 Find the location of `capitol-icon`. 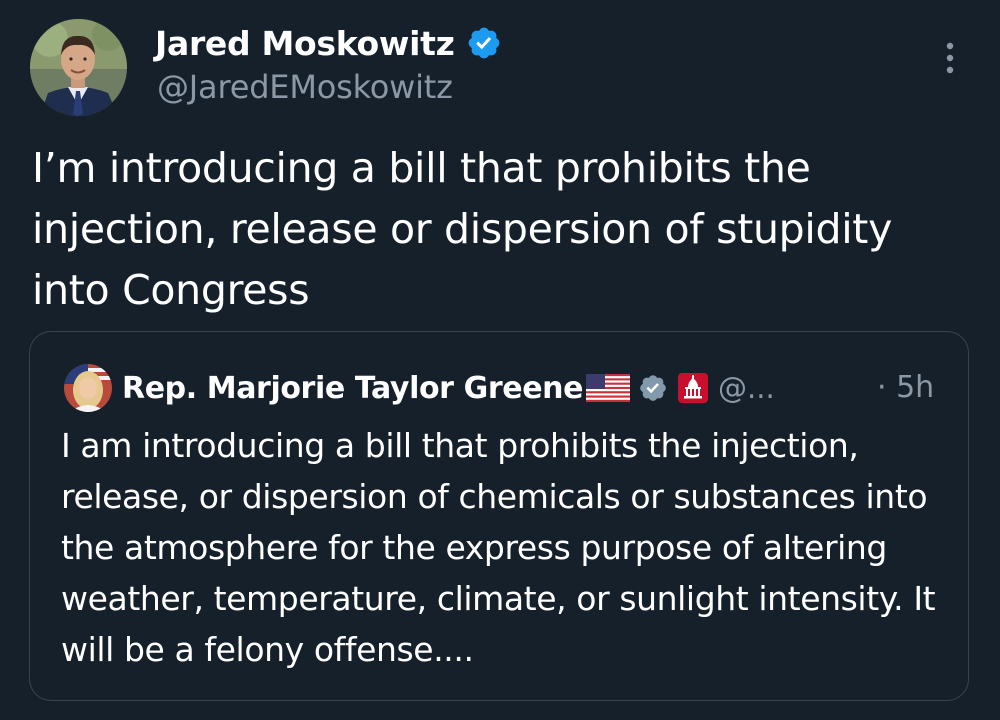

capitol-icon is located at coordinates (693, 388).